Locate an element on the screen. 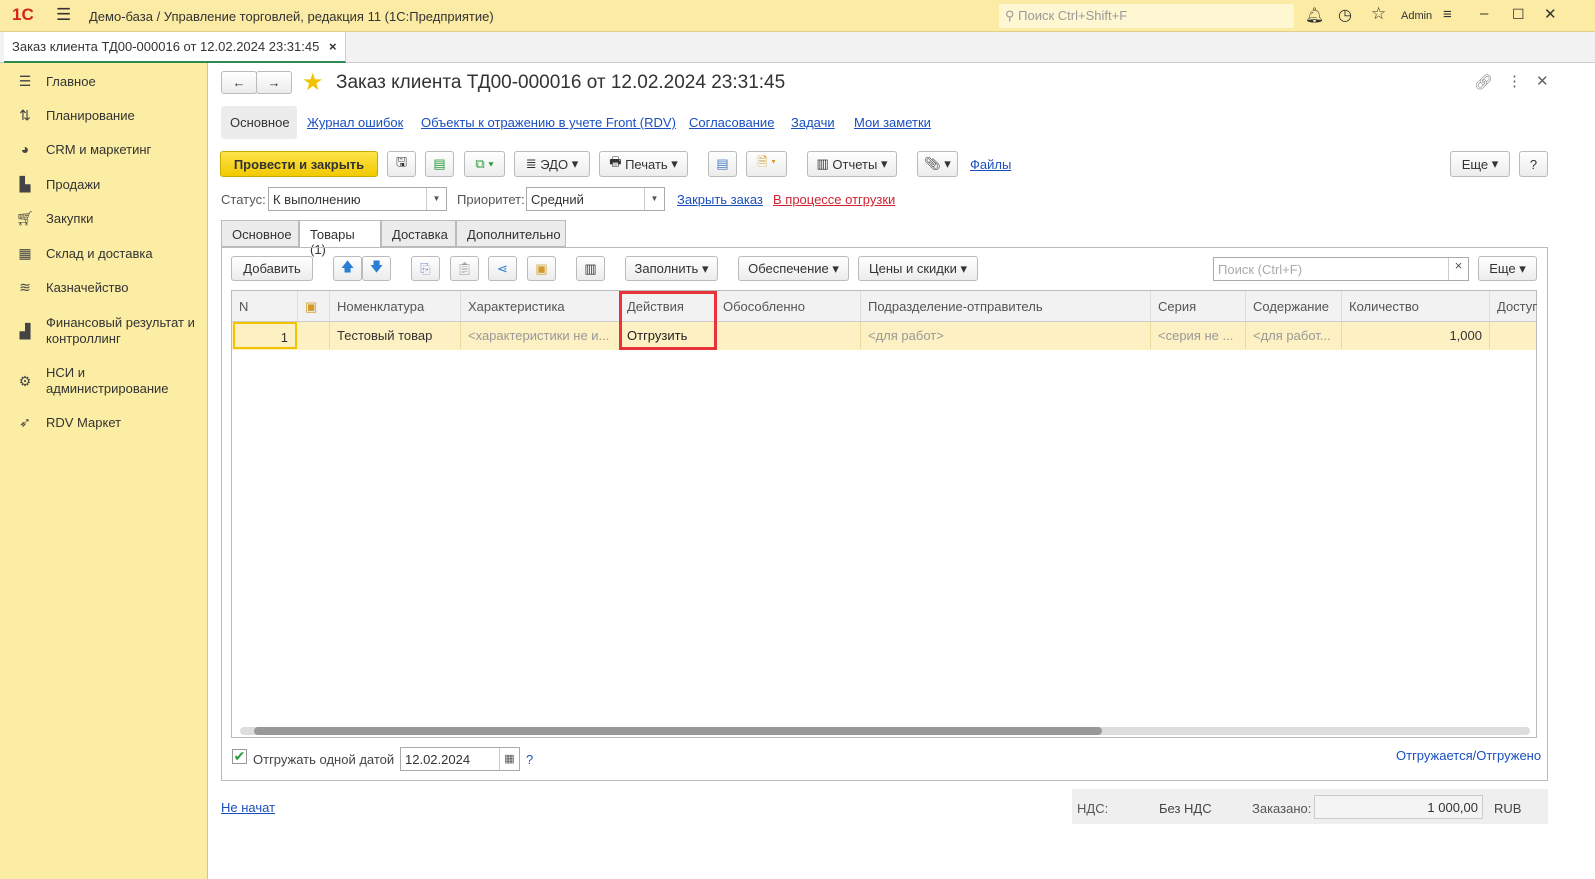 This screenshot has width=1595, height=879. col-quantity: Количество is located at coordinates (1416, 306).